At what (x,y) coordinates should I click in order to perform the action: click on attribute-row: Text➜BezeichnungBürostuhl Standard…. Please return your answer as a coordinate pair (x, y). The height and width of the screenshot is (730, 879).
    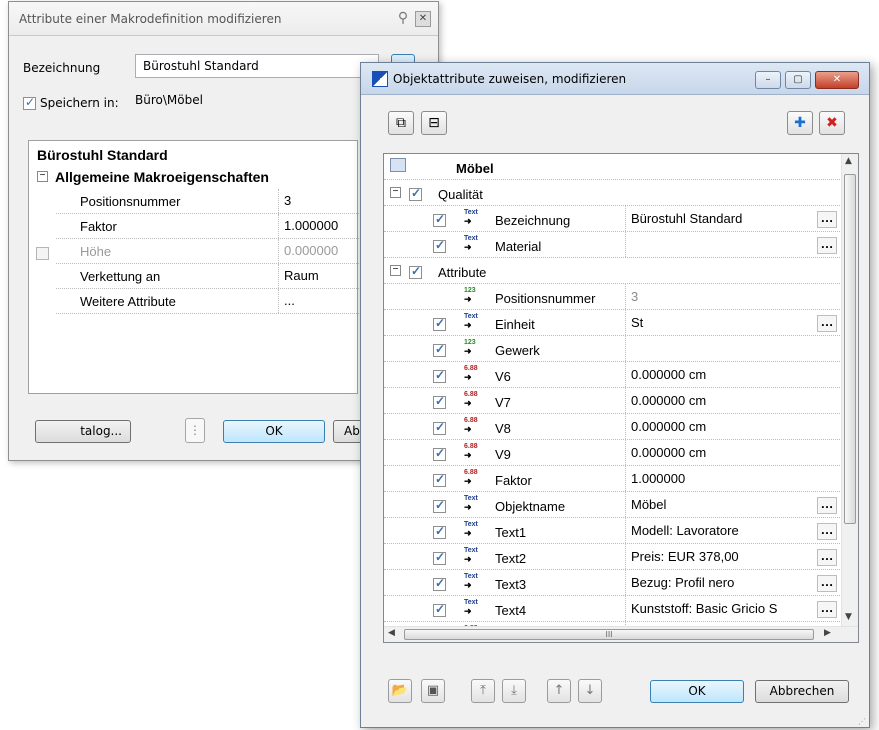
    Looking at the image, I should click on (613, 219).